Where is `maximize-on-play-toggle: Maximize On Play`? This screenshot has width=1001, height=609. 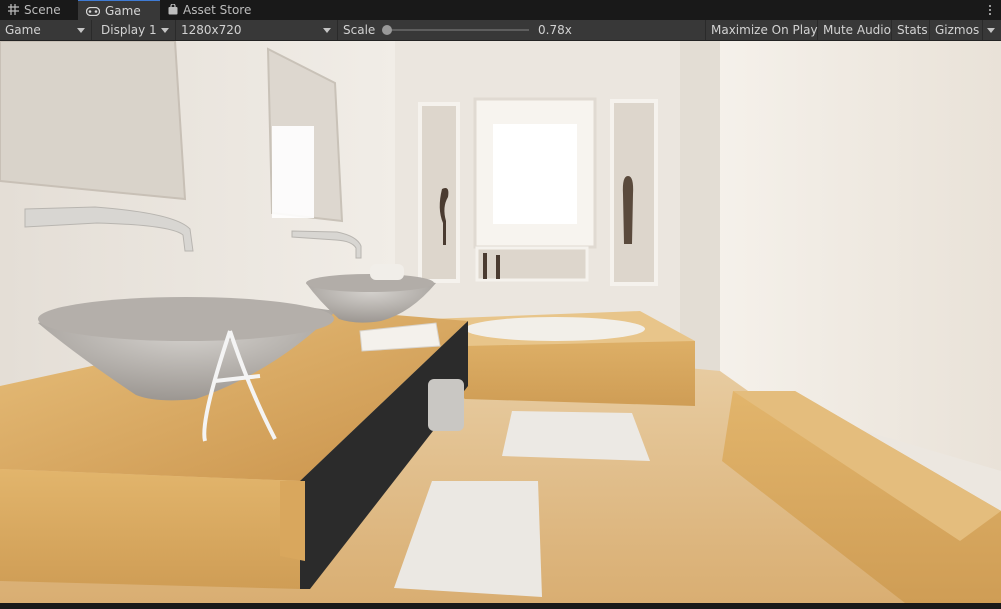 maximize-on-play-toggle: Maximize On Play is located at coordinates (762, 30).